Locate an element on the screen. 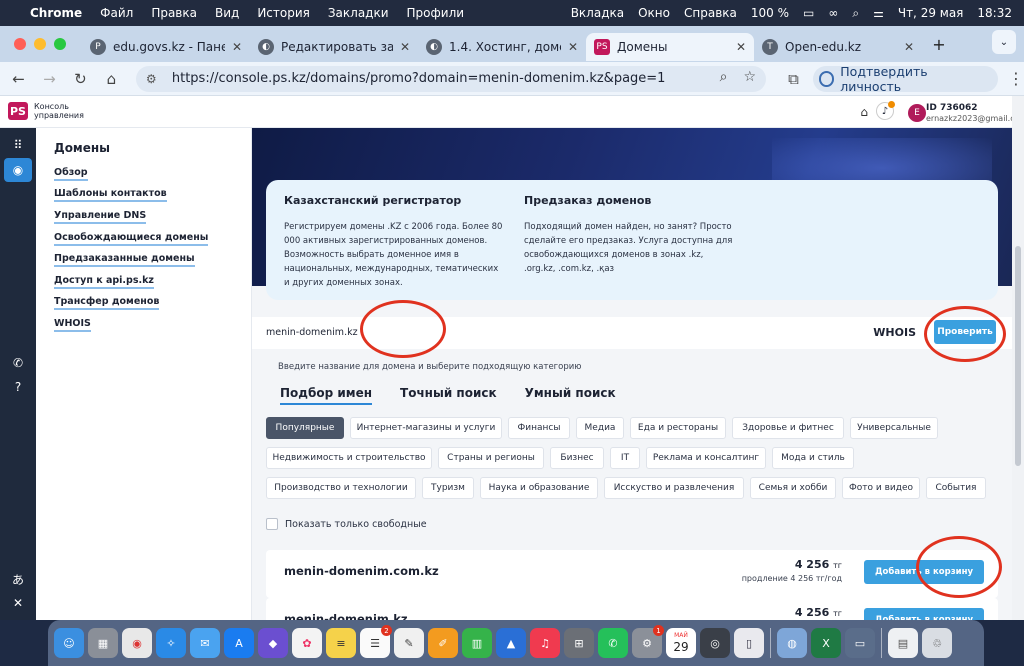 The image size is (1024, 666). menu-edit: Правка is located at coordinates (174, 13).